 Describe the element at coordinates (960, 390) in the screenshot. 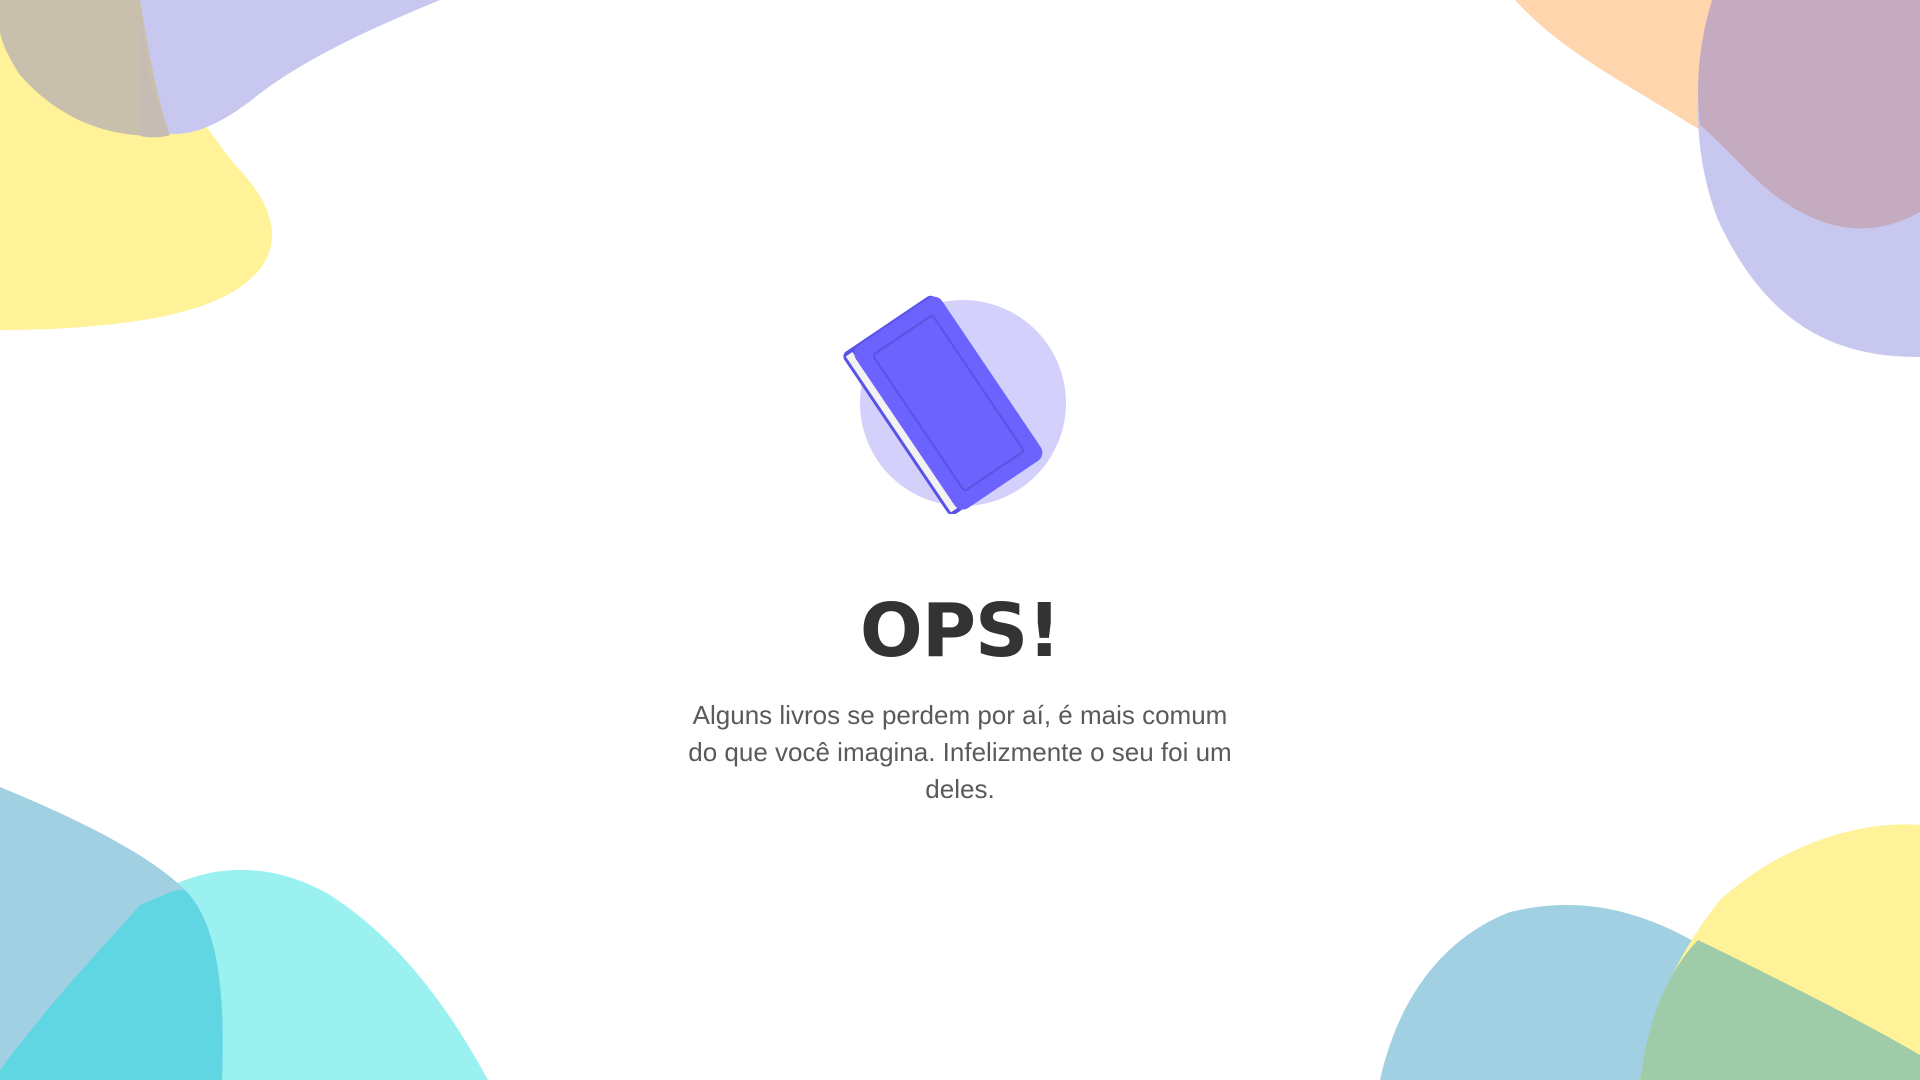

I see `book-illustration` at that location.